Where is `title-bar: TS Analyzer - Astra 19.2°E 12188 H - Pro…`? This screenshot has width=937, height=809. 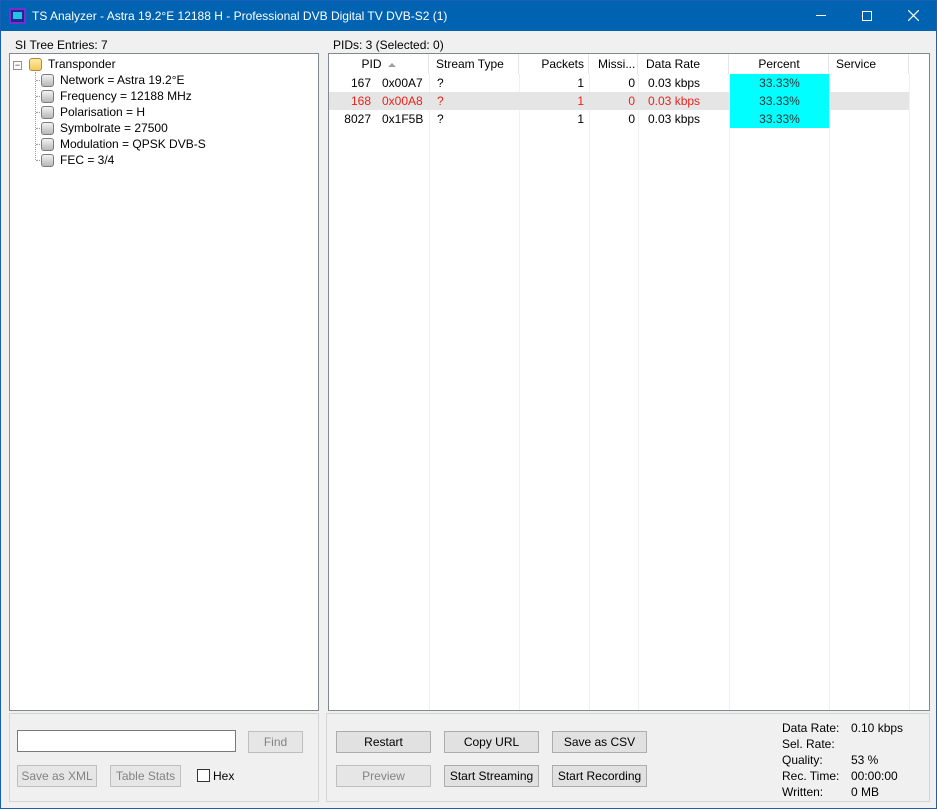 title-bar: TS Analyzer - Astra 19.2°E 12188 H - Pro… is located at coordinates (468, 16).